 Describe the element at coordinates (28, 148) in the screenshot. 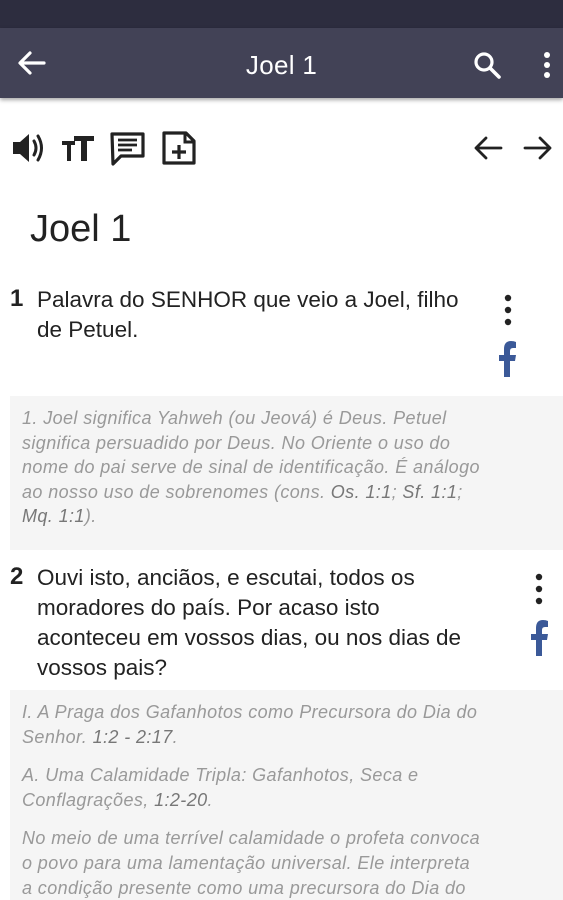

I see `volume-icon` at that location.